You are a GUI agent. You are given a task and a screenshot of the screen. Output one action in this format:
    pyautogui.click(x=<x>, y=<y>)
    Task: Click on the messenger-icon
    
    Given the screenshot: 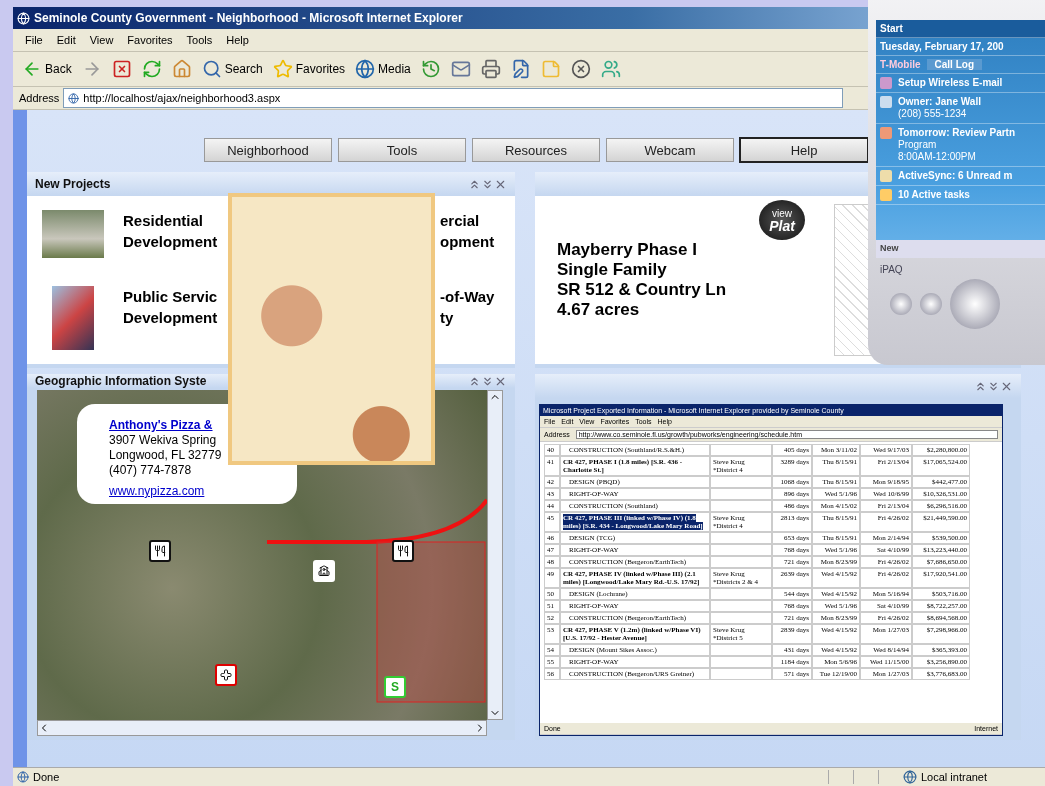 What is the action you would take?
    pyautogui.click(x=610, y=69)
    